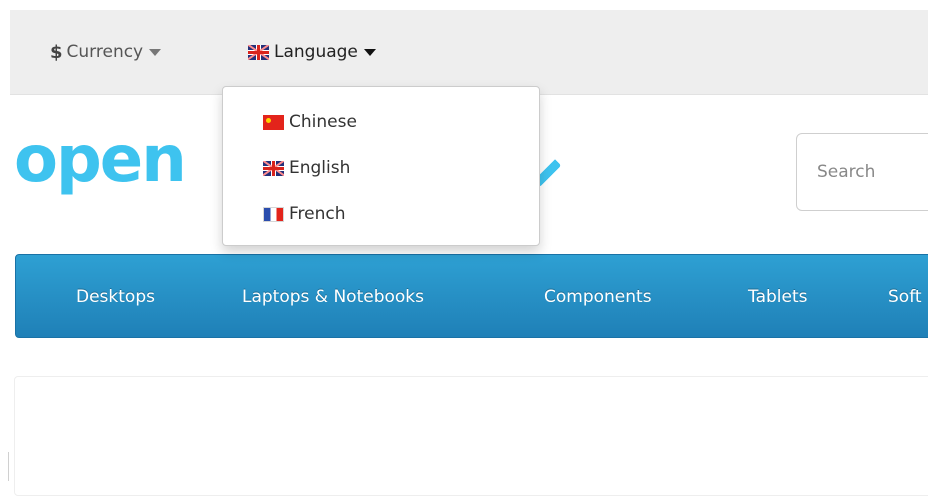 The image size is (928, 496). Describe the element at coordinates (273, 214) in the screenshot. I see `france-flag-icon` at that location.